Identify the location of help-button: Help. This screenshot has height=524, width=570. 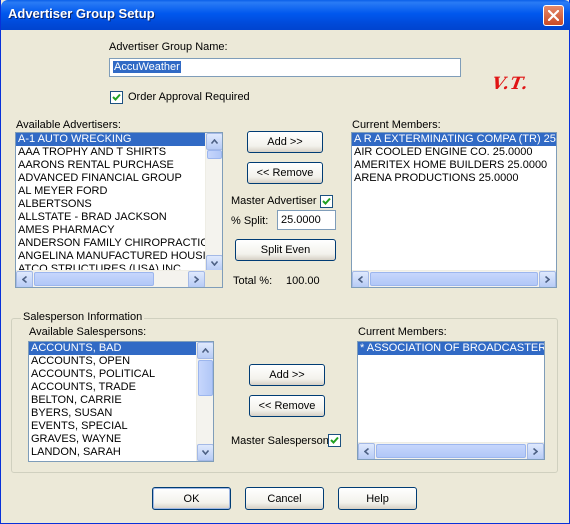
(377, 498).